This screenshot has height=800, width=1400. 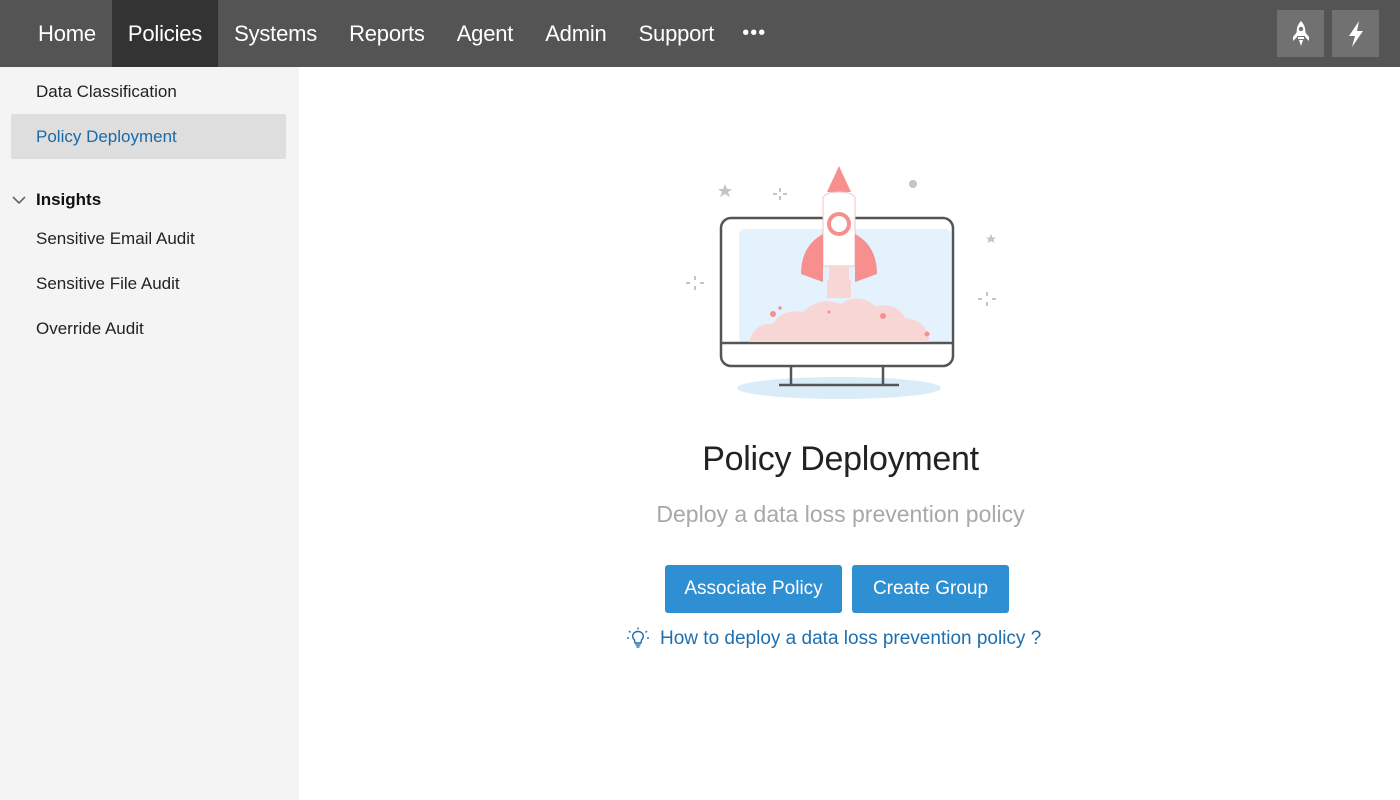 What do you see at coordinates (148, 238) in the screenshot?
I see `sidebar-item-sensitive-email-audit: Sensitive Email Audit` at bounding box center [148, 238].